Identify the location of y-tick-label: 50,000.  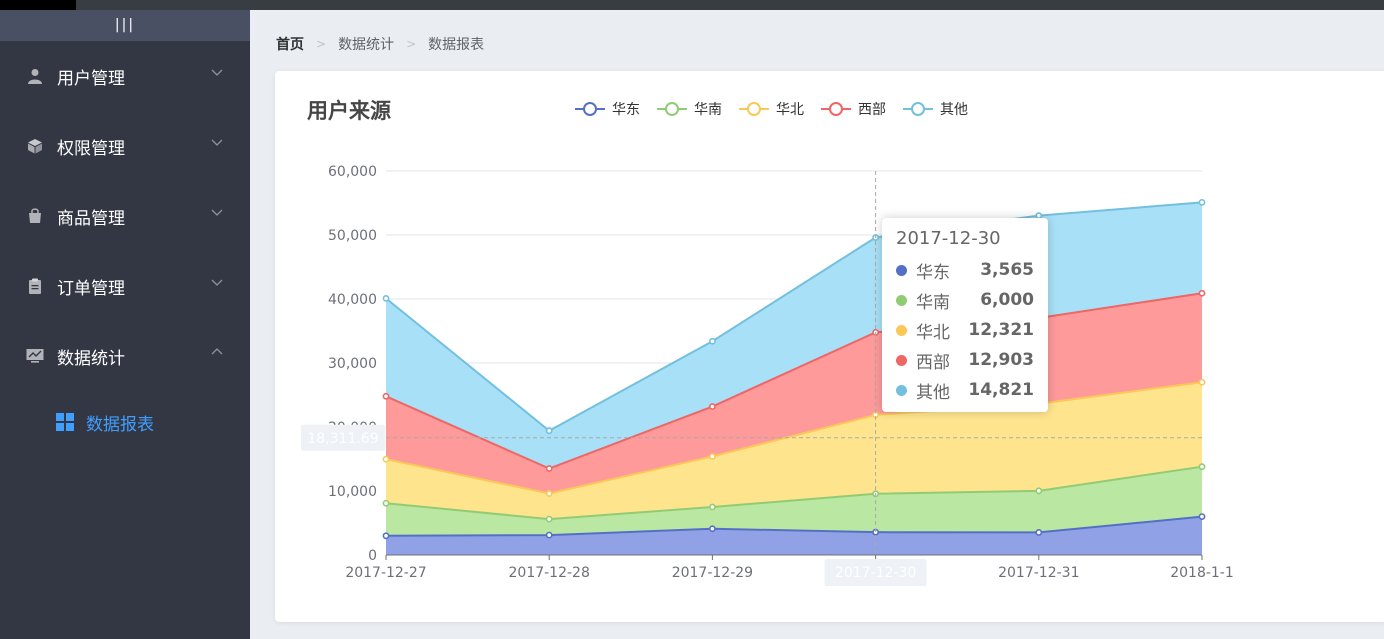
(352, 236).